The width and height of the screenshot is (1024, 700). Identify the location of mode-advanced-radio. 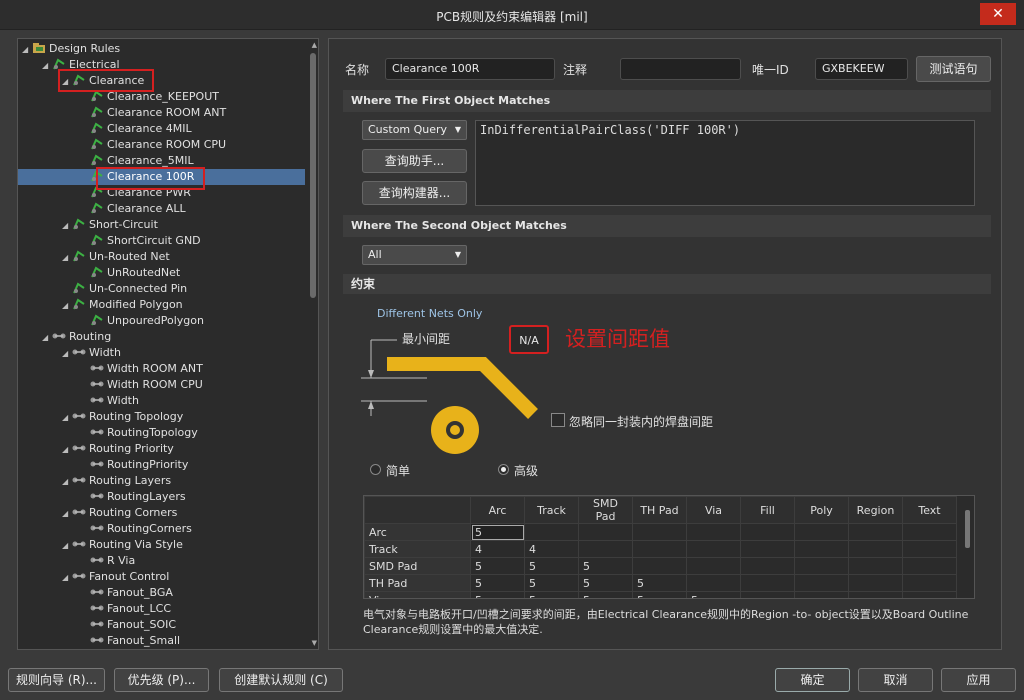
(503, 469).